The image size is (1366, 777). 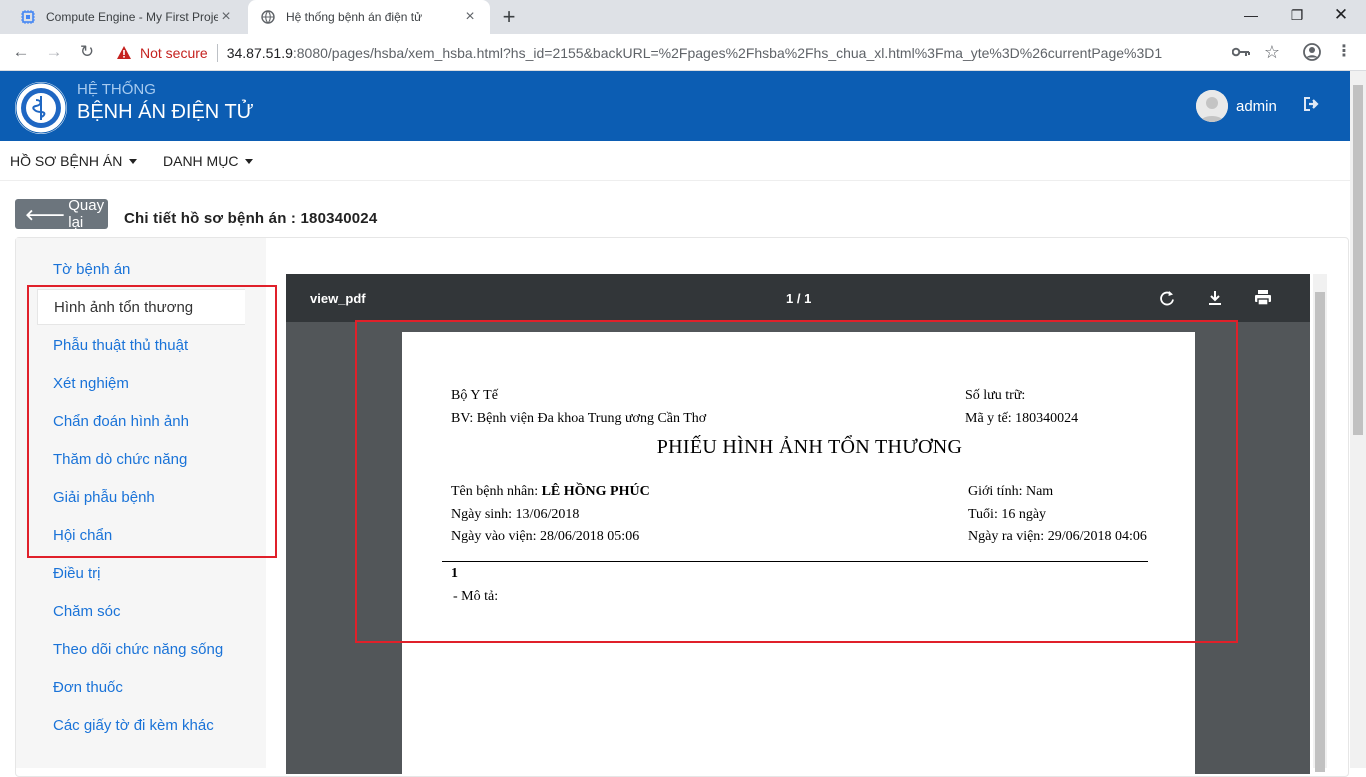 I want to click on sidebar-item: Điều trị, so click(x=141, y=573).